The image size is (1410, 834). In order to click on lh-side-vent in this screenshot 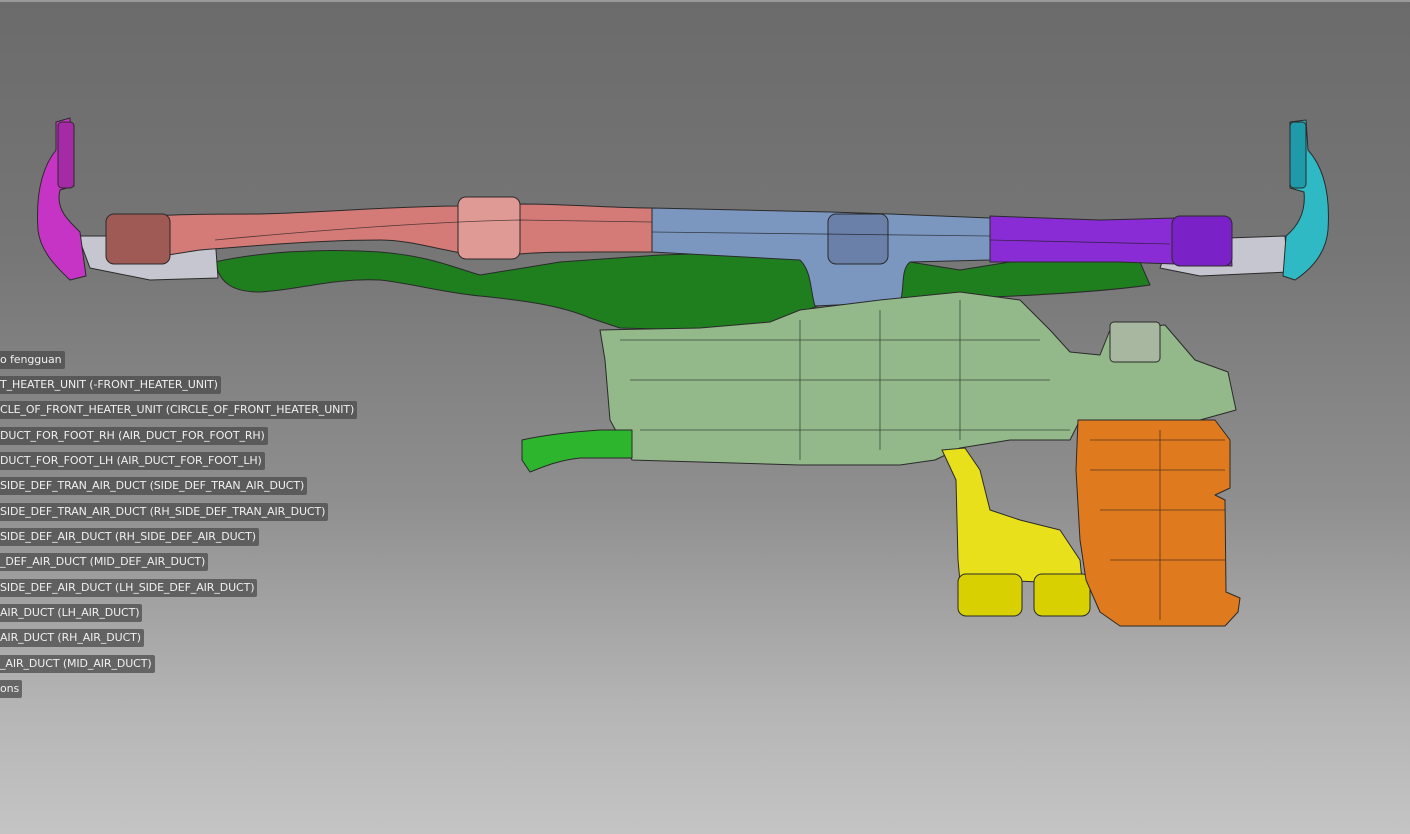, I will do `click(66, 155)`.